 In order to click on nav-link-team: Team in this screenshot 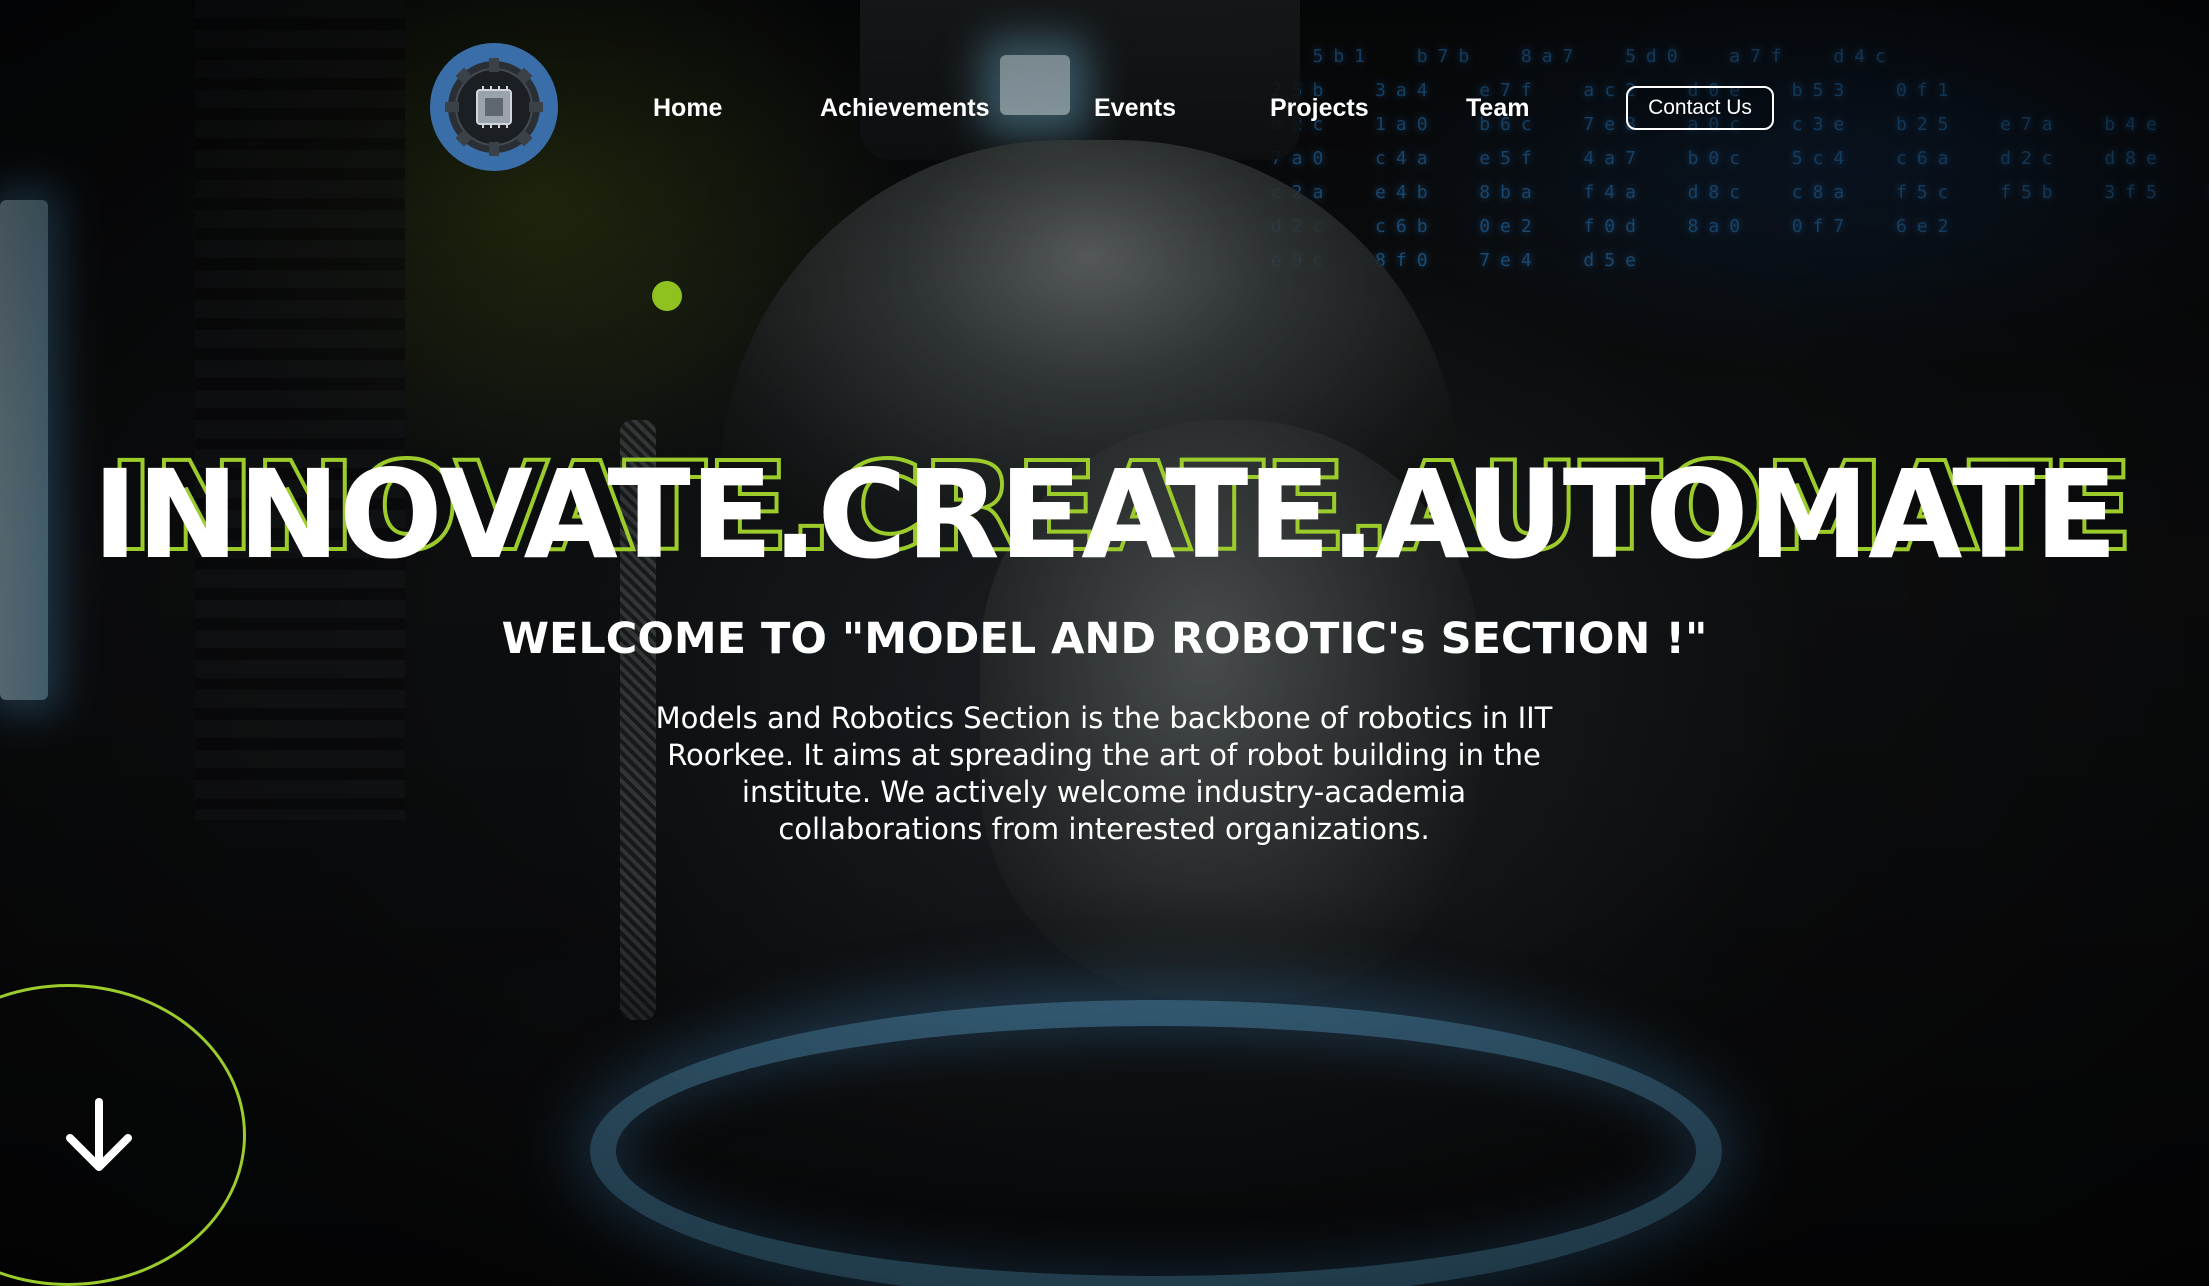, I will do `click(1497, 108)`.